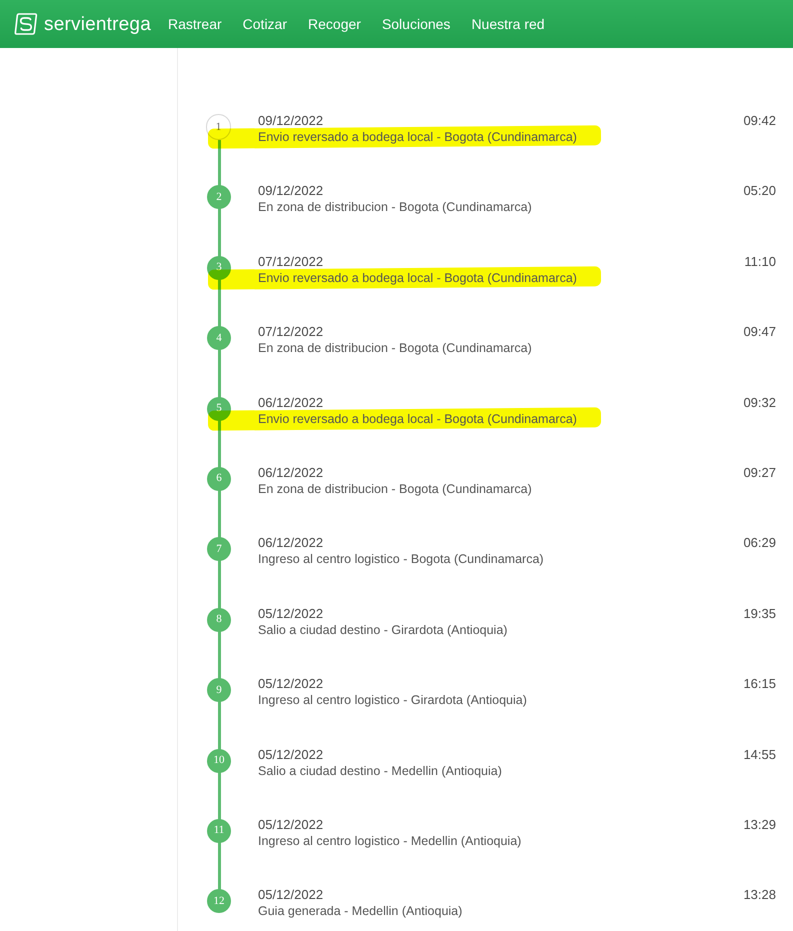  Describe the element at coordinates (334, 24) in the screenshot. I see `nav-link: Recoger` at that location.